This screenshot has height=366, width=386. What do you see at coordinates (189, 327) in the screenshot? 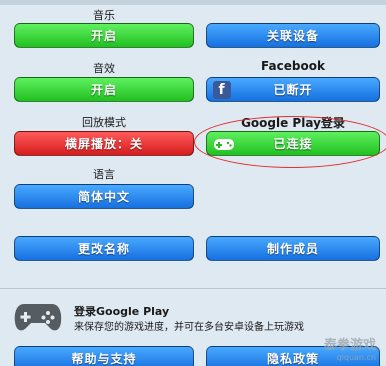
I see `google-play-info-description: 来保存您的游戏进度，并可在多台安卓设备上玩游戏` at bounding box center [189, 327].